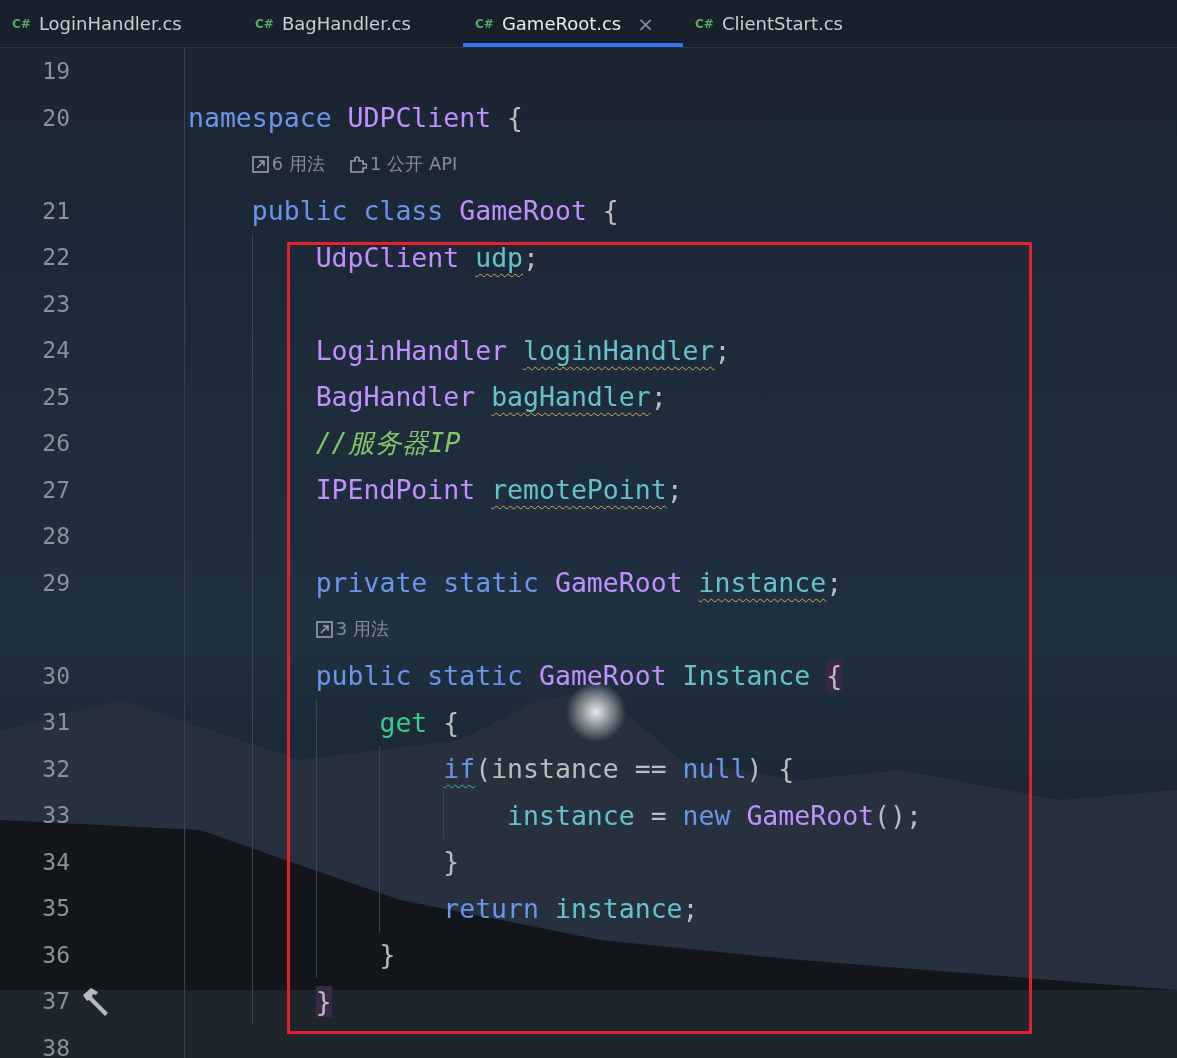 The height and width of the screenshot is (1058, 1177). Describe the element at coordinates (55, 257) in the screenshot. I see `line-number: 22` at that location.